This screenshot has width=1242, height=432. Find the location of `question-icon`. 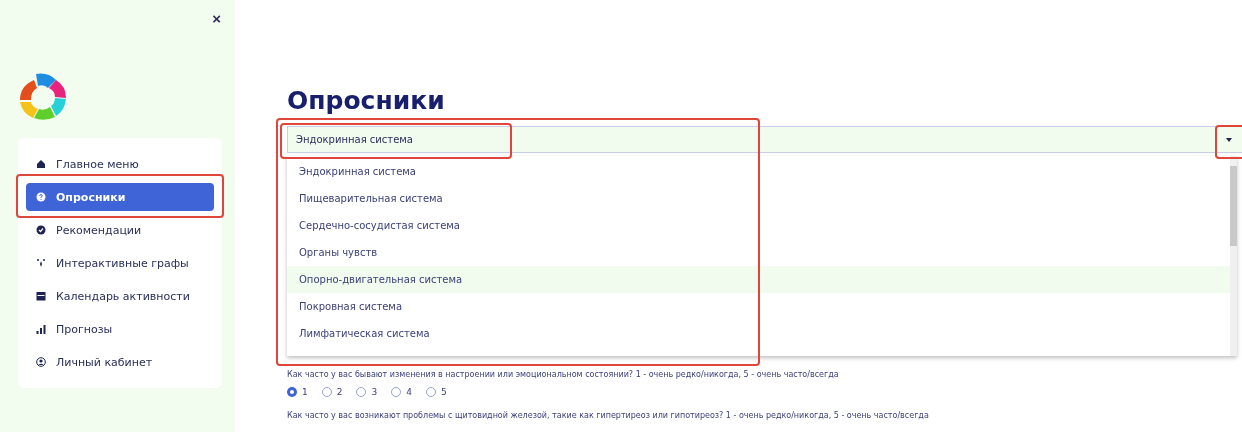

question-icon is located at coordinates (41, 197).